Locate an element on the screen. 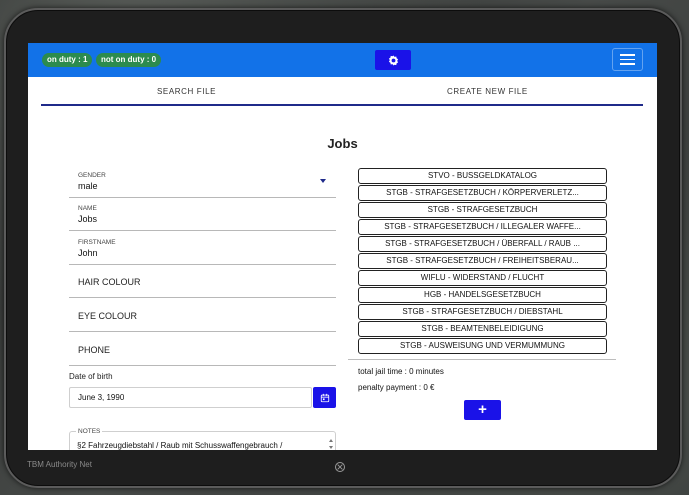 Image resolution: width=689 pixels, height=495 pixels. gear-icon is located at coordinates (393, 60).